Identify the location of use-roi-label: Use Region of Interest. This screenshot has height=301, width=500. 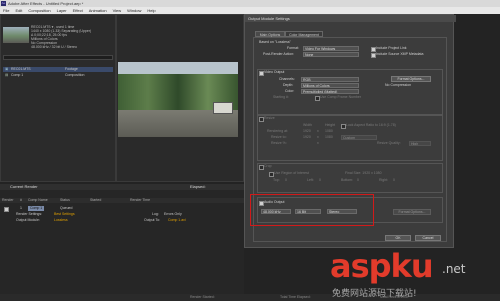
(291, 173).